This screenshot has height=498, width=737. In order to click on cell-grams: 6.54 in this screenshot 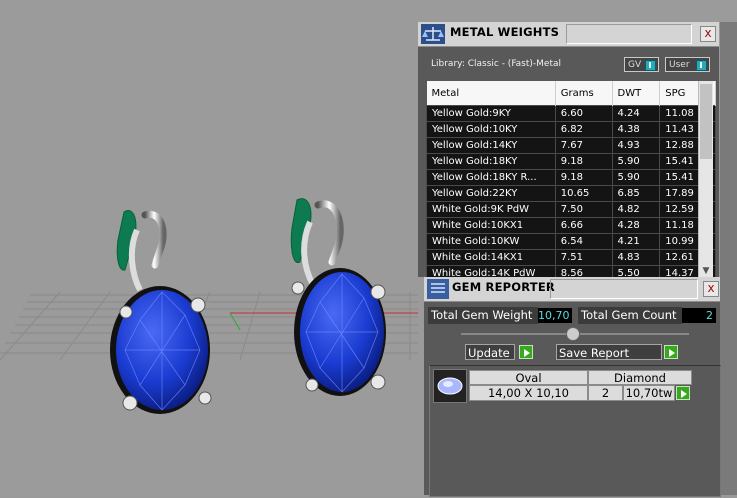, I will do `click(583, 241)`.